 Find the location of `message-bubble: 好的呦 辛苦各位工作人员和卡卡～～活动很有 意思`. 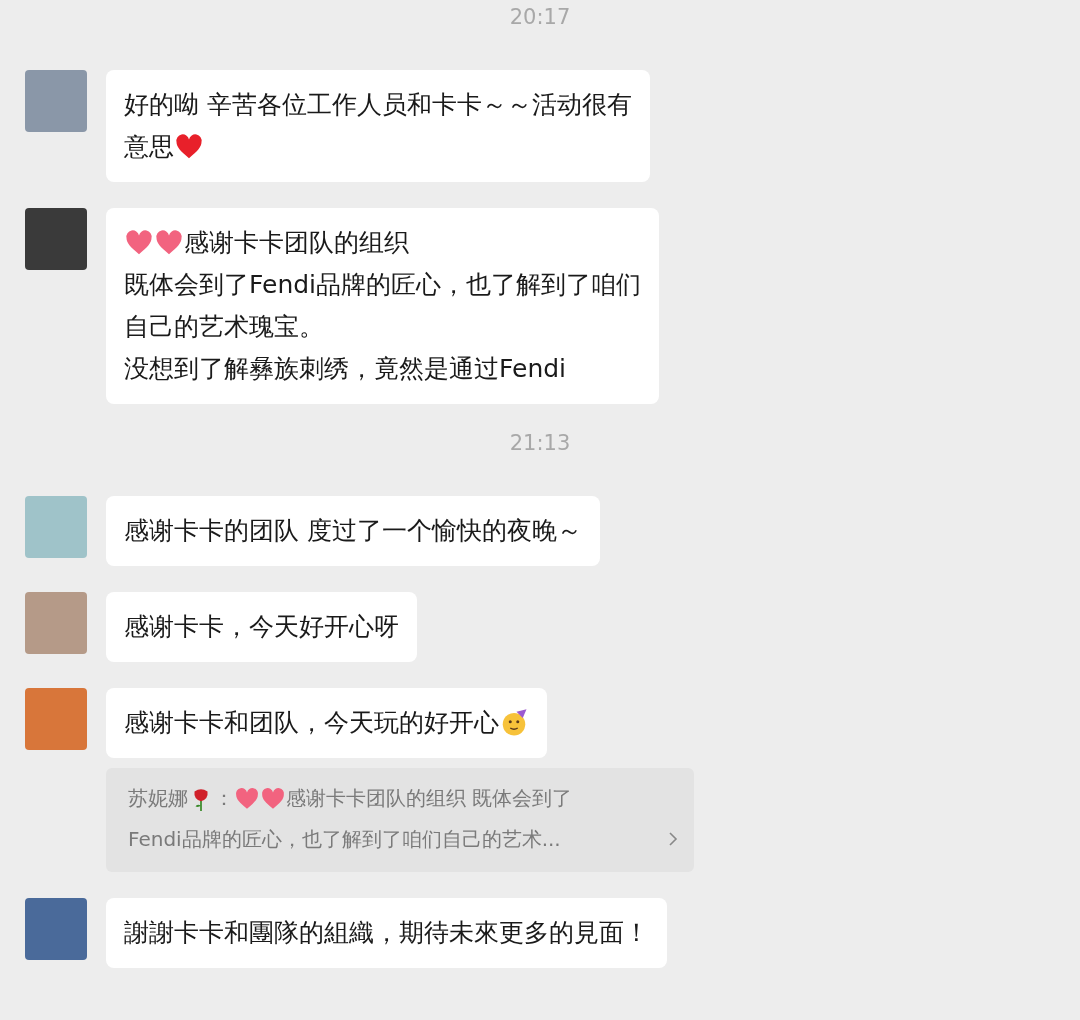

message-bubble: 好的呦 辛苦各位工作人员和卡卡～～活动很有 意思 is located at coordinates (378, 126).